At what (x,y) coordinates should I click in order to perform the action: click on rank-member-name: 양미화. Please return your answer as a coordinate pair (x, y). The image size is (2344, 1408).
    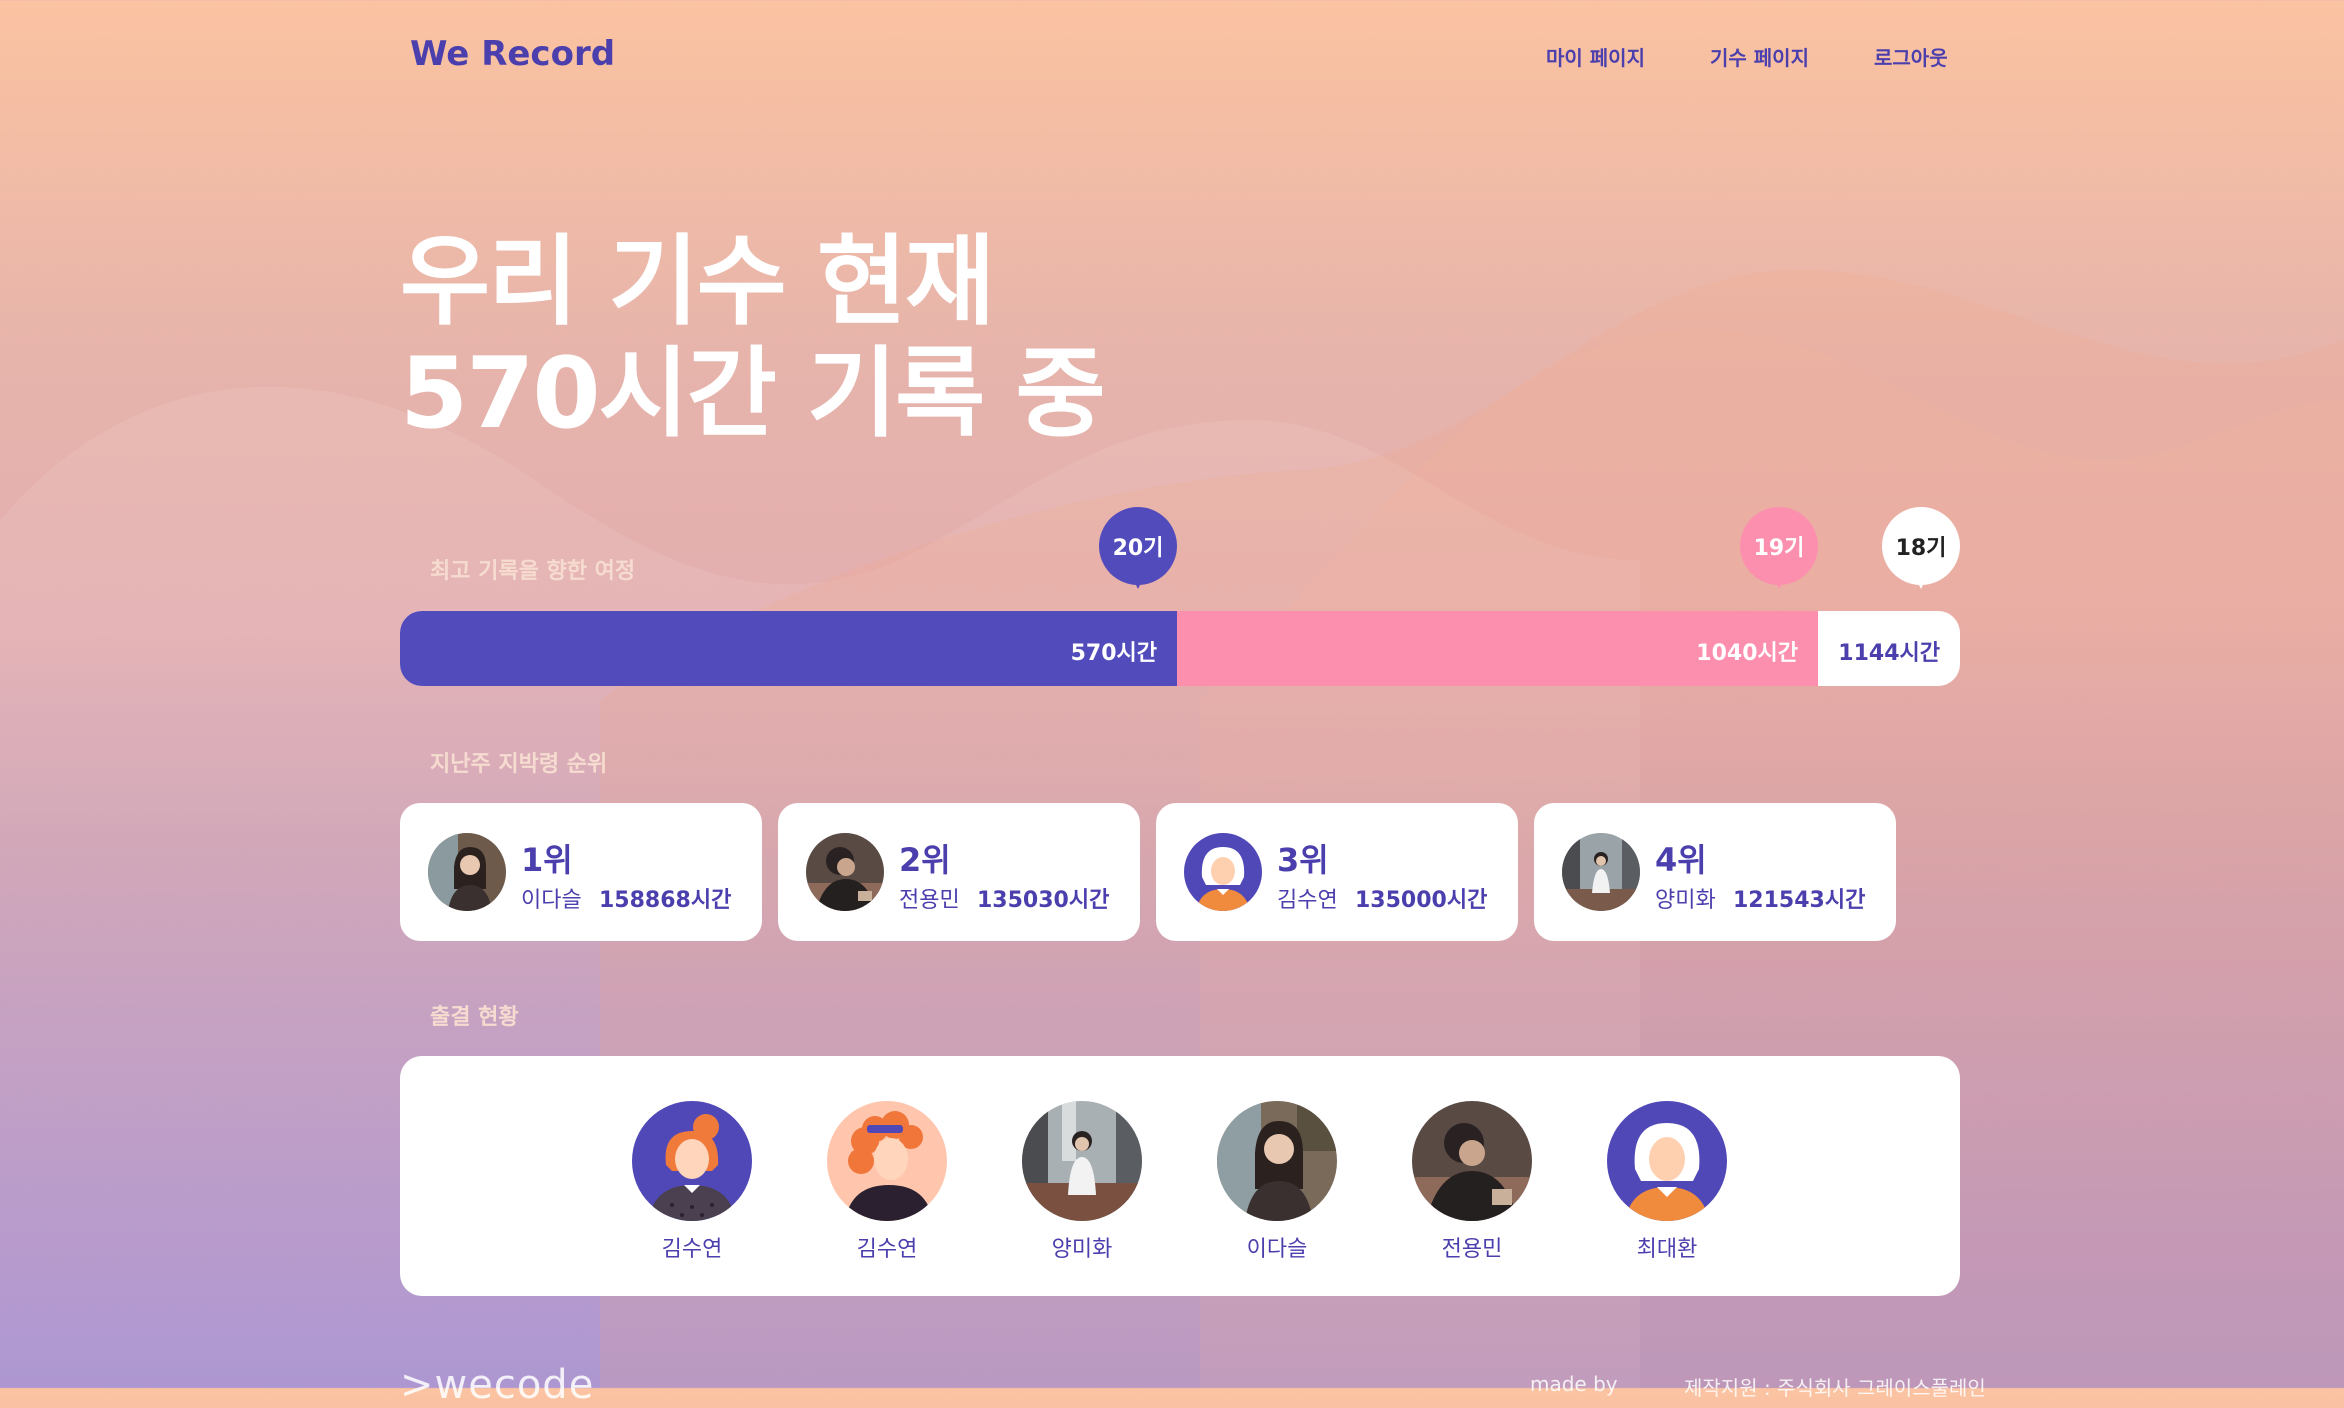
    Looking at the image, I should click on (1685, 900).